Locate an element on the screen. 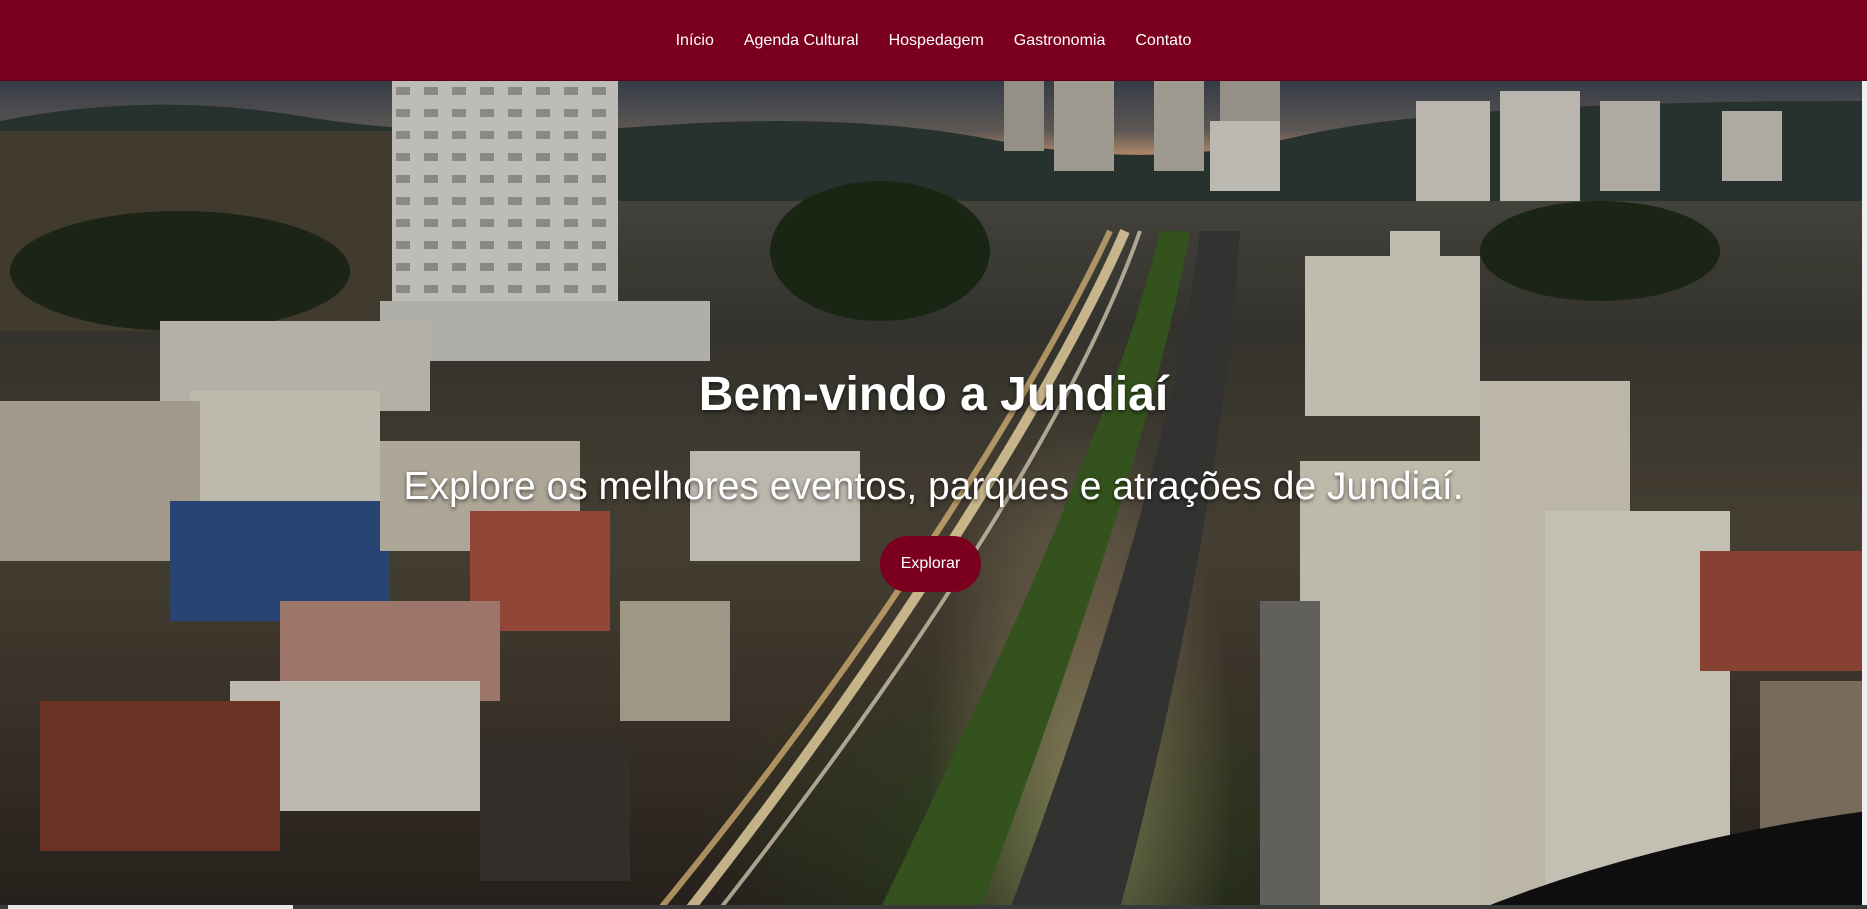 This screenshot has width=1867, height=909. scrollbar-track is located at coordinates (1864, 495).